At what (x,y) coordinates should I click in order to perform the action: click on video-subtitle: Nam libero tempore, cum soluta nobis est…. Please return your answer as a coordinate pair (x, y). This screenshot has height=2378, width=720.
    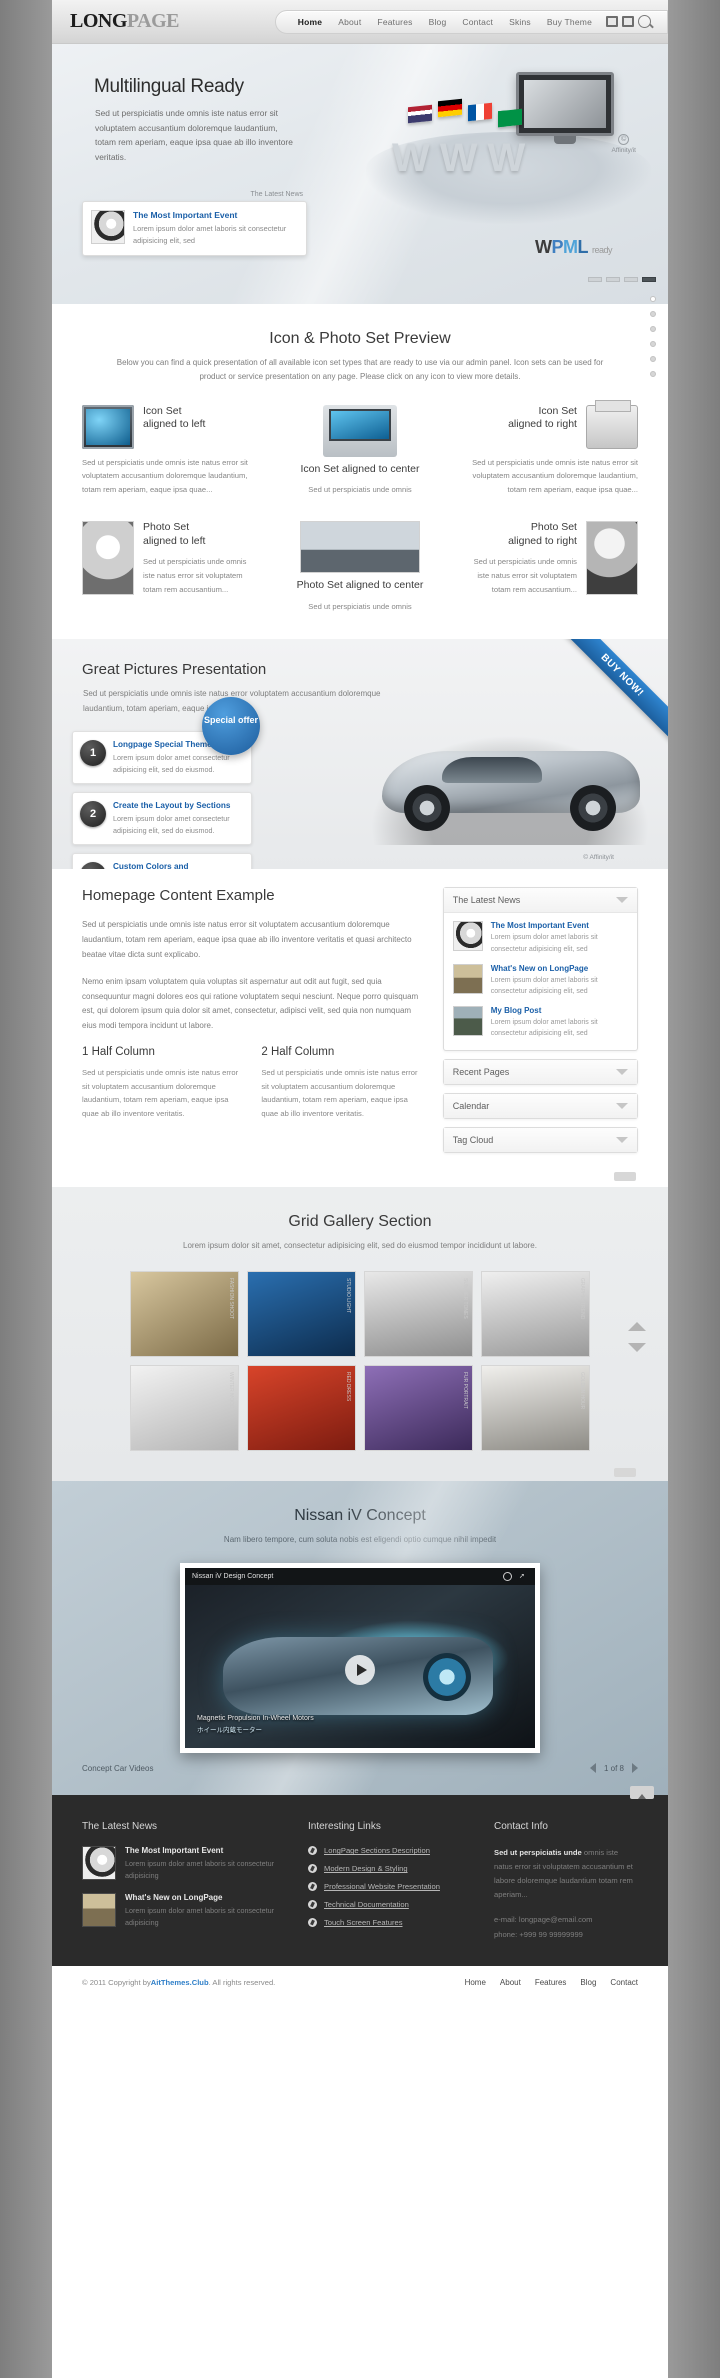
    Looking at the image, I should click on (360, 1539).